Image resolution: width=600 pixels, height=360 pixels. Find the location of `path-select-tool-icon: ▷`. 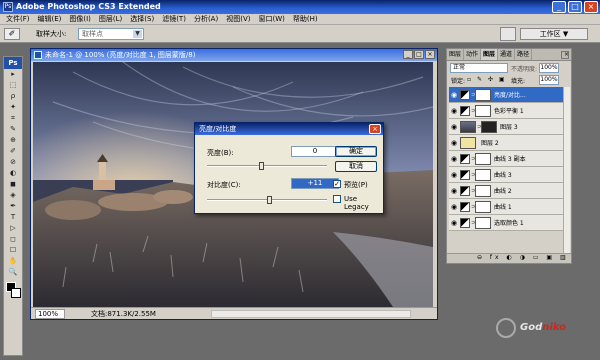

path-select-tool-icon: ▷ is located at coordinates (13, 228).